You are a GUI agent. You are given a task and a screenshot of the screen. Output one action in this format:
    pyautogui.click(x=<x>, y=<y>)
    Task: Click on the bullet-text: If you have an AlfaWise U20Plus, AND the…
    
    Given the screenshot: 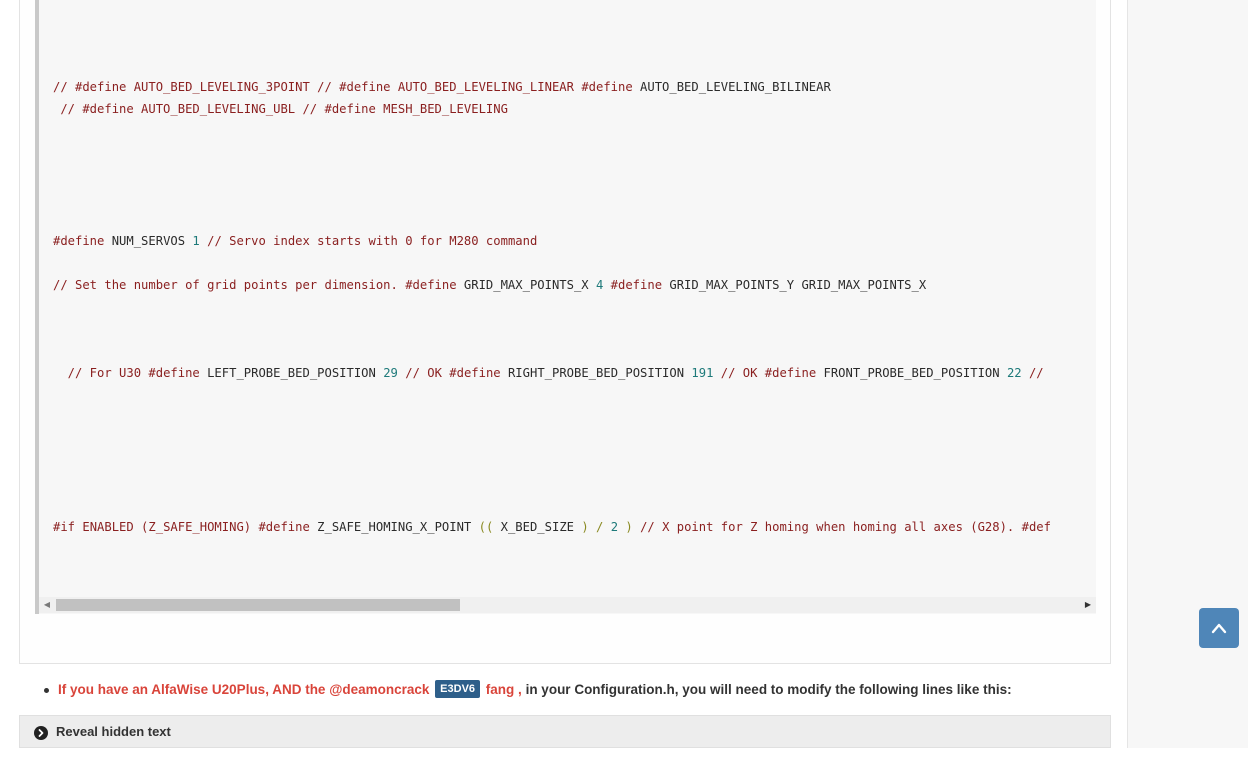 What is the action you would take?
    pyautogui.click(x=535, y=690)
    